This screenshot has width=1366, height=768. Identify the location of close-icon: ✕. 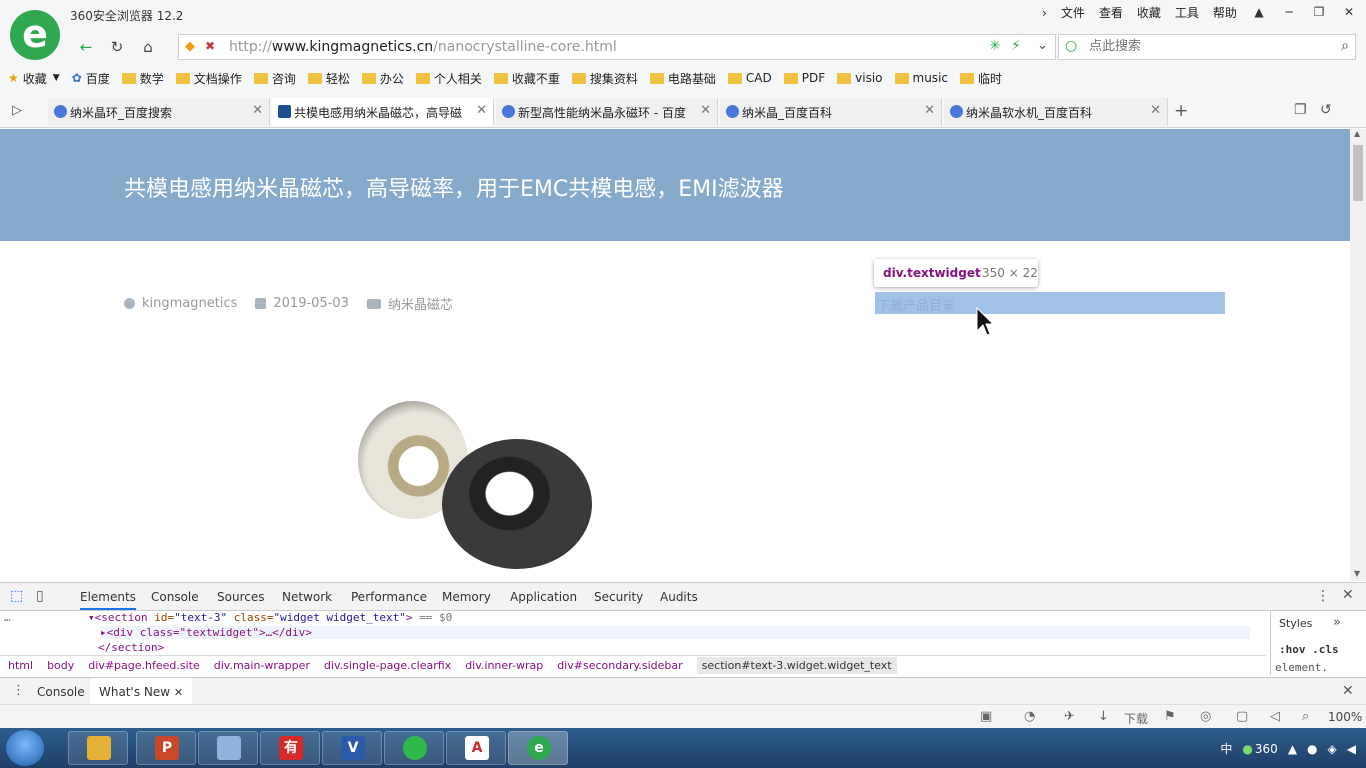
(178, 692).